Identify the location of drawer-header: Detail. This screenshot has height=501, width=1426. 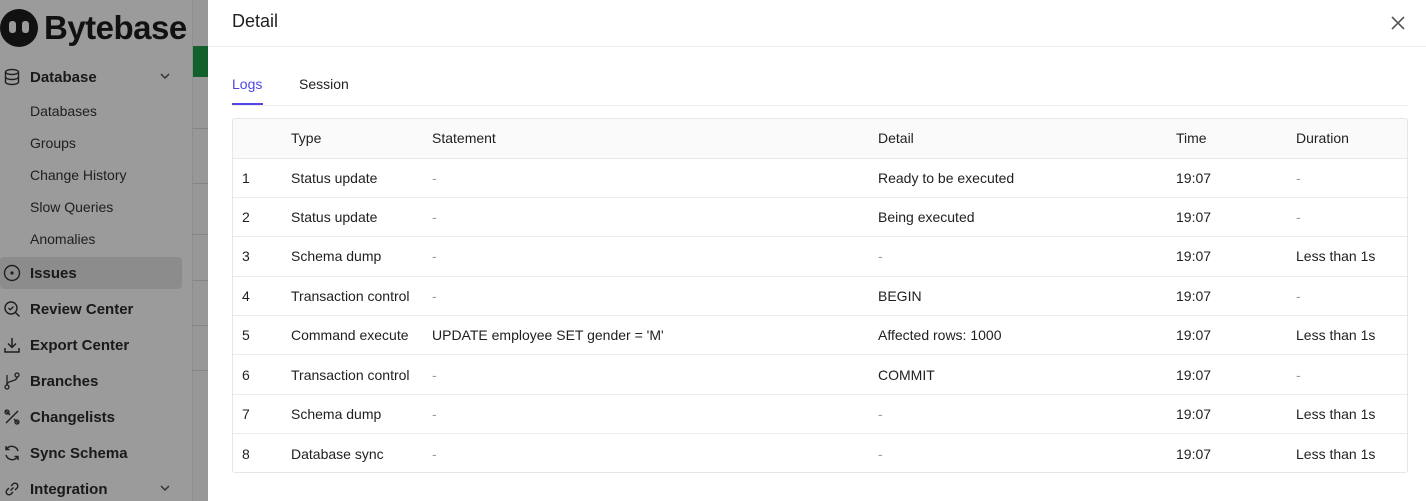
(817, 23).